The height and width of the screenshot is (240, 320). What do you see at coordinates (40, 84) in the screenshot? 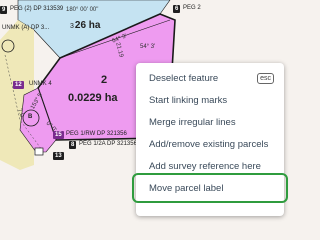
I see `point-12-label: UNMK 4` at bounding box center [40, 84].